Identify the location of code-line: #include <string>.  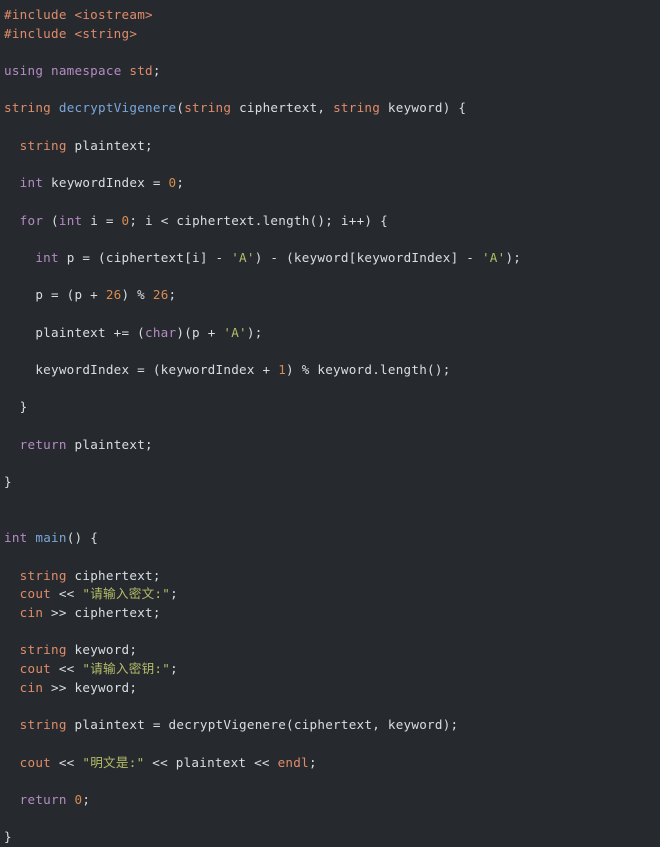
(330, 34).